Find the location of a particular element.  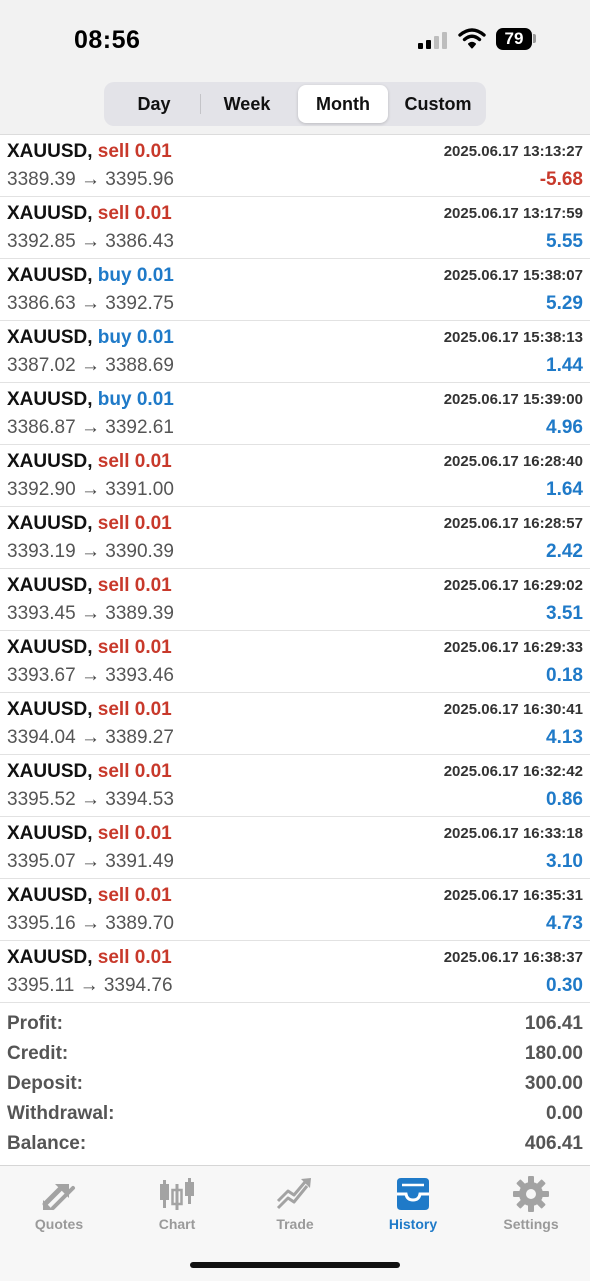

trade-datetime: 2025.06.17 16:38:37 is located at coordinates (513, 957).